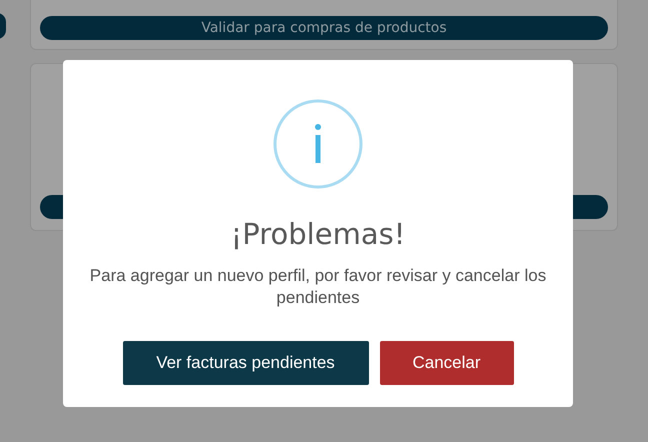  Describe the element at coordinates (318, 234) in the screenshot. I see `dialog-title: ¡Problemas!` at that location.